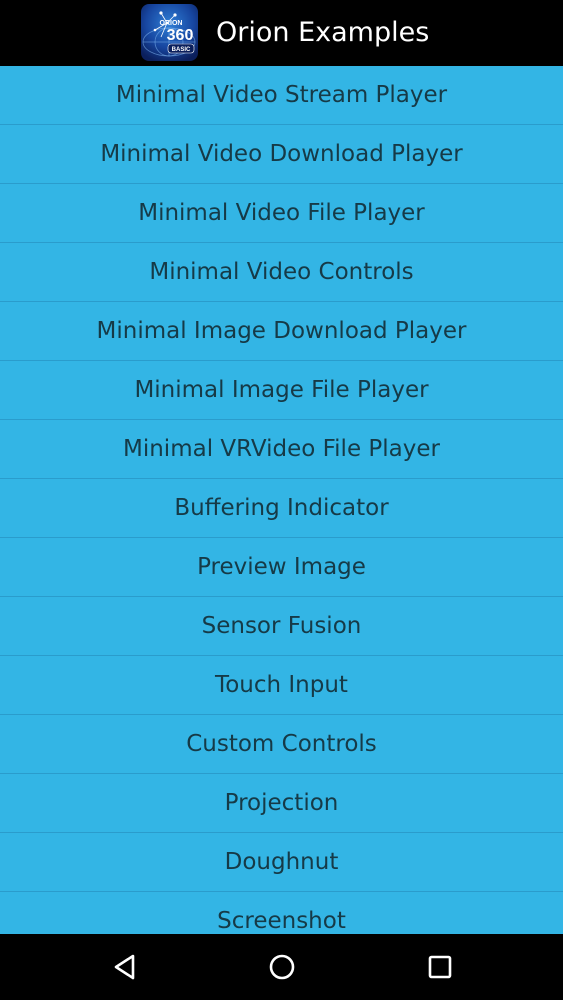 The width and height of the screenshot is (563, 1000). What do you see at coordinates (171, 23) in the screenshot?
I see `logo-text-top: ORION` at bounding box center [171, 23].